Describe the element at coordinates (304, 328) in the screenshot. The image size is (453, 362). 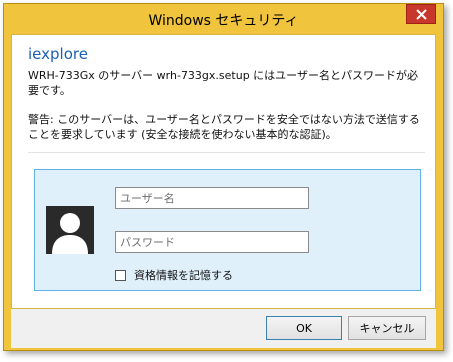
I see `ok-button: OK` at that location.